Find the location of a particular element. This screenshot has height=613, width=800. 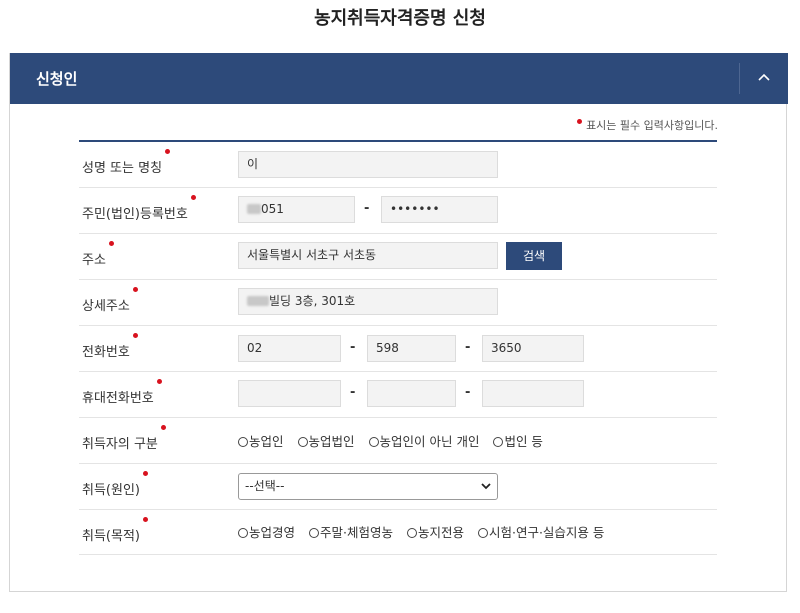

purpose-label: 취득(목적) is located at coordinates (115, 530).